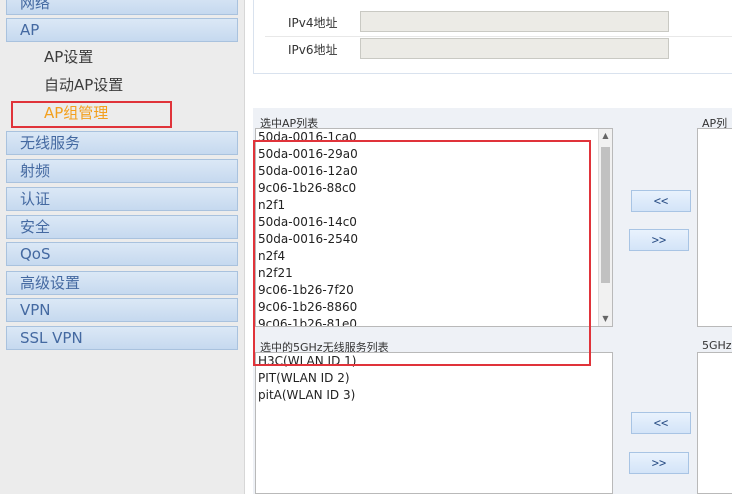 This screenshot has width=732, height=494. I want to click on ap-list-scrollbar: ▲ ▼, so click(605, 227).